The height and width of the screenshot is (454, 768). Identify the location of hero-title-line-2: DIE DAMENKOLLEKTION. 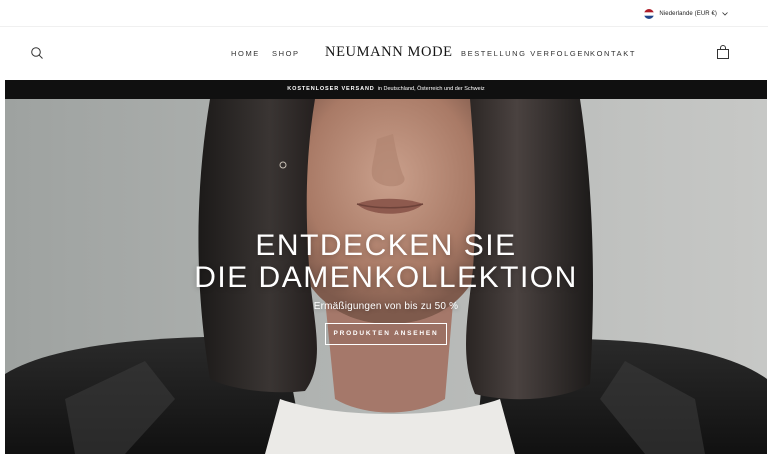
(386, 277).